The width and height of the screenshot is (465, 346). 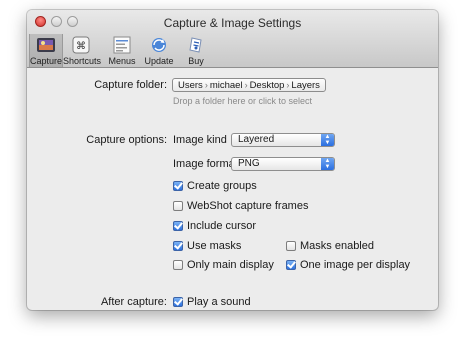 What do you see at coordinates (46, 45) in the screenshot?
I see `camera-icon` at bounding box center [46, 45].